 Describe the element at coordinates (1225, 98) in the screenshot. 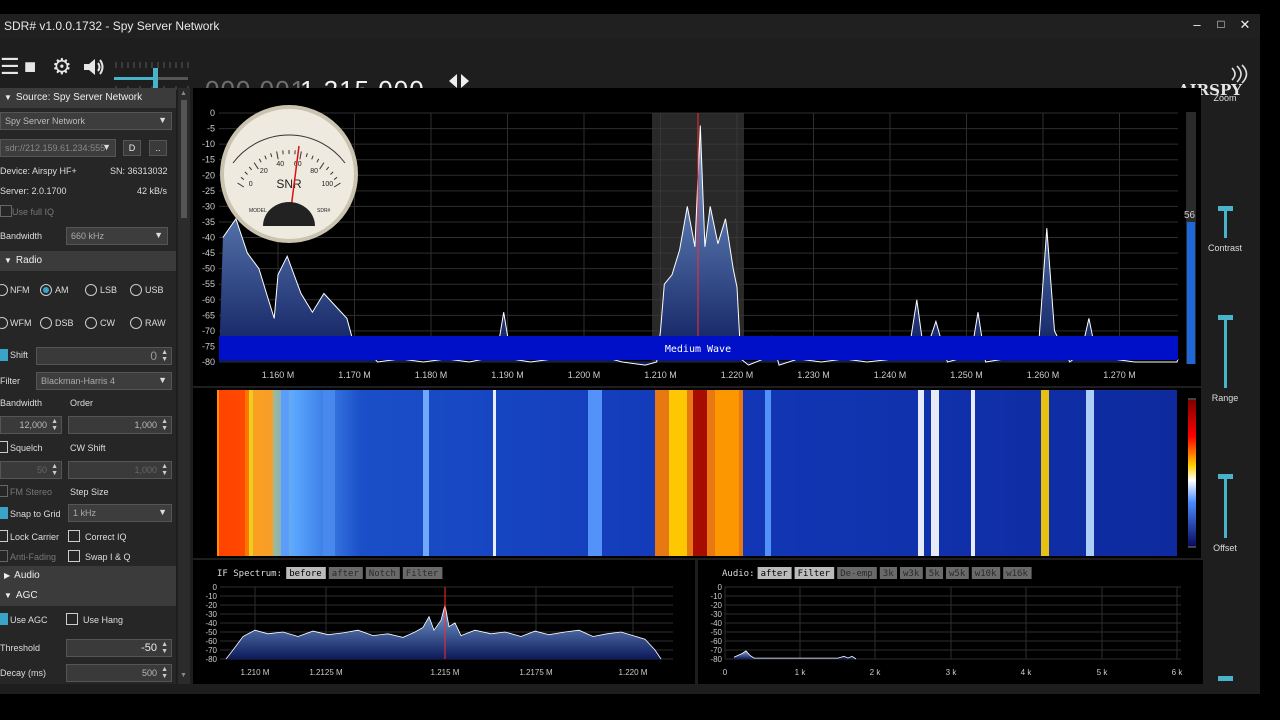

I see `zoom-label: Zoom` at that location.